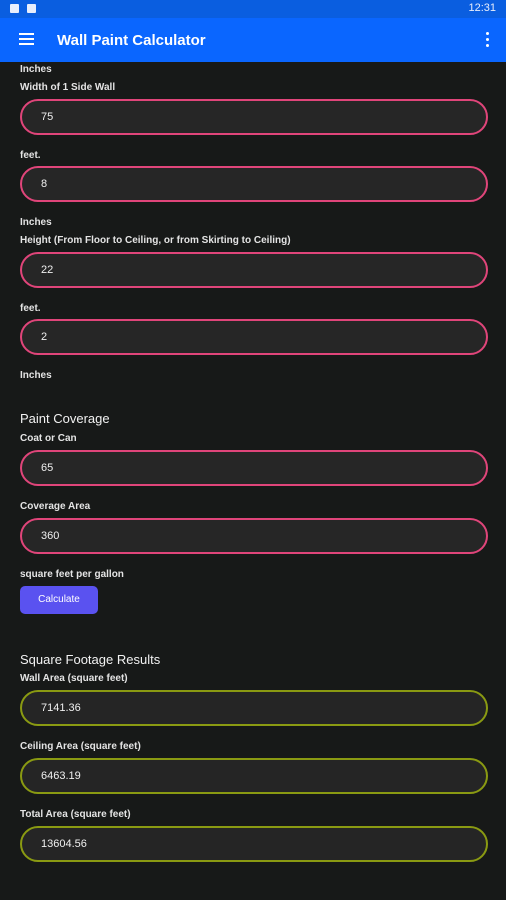  I want to click on app-bar: Wall Paint Calculator, so click(253, 40).